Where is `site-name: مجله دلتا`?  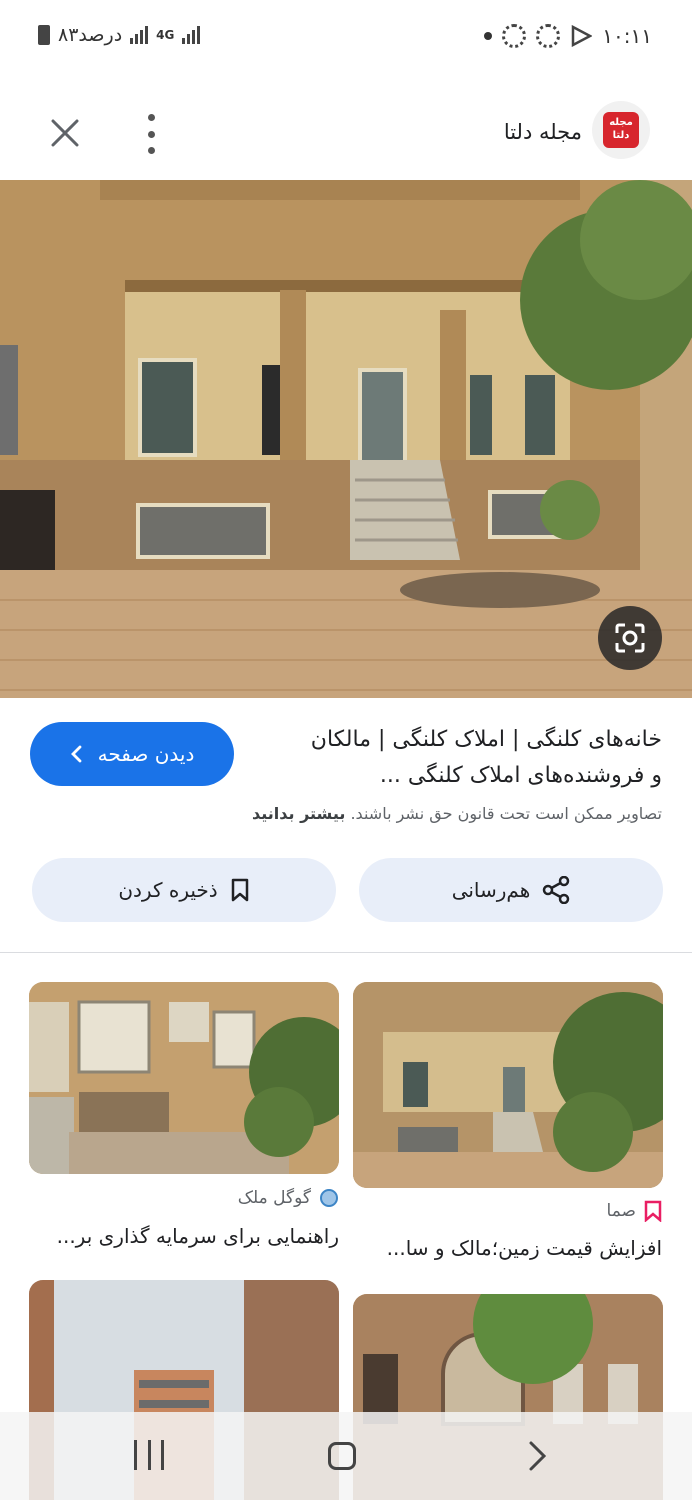
site-name: مجله دلتا is located at coordinates (543, 132).